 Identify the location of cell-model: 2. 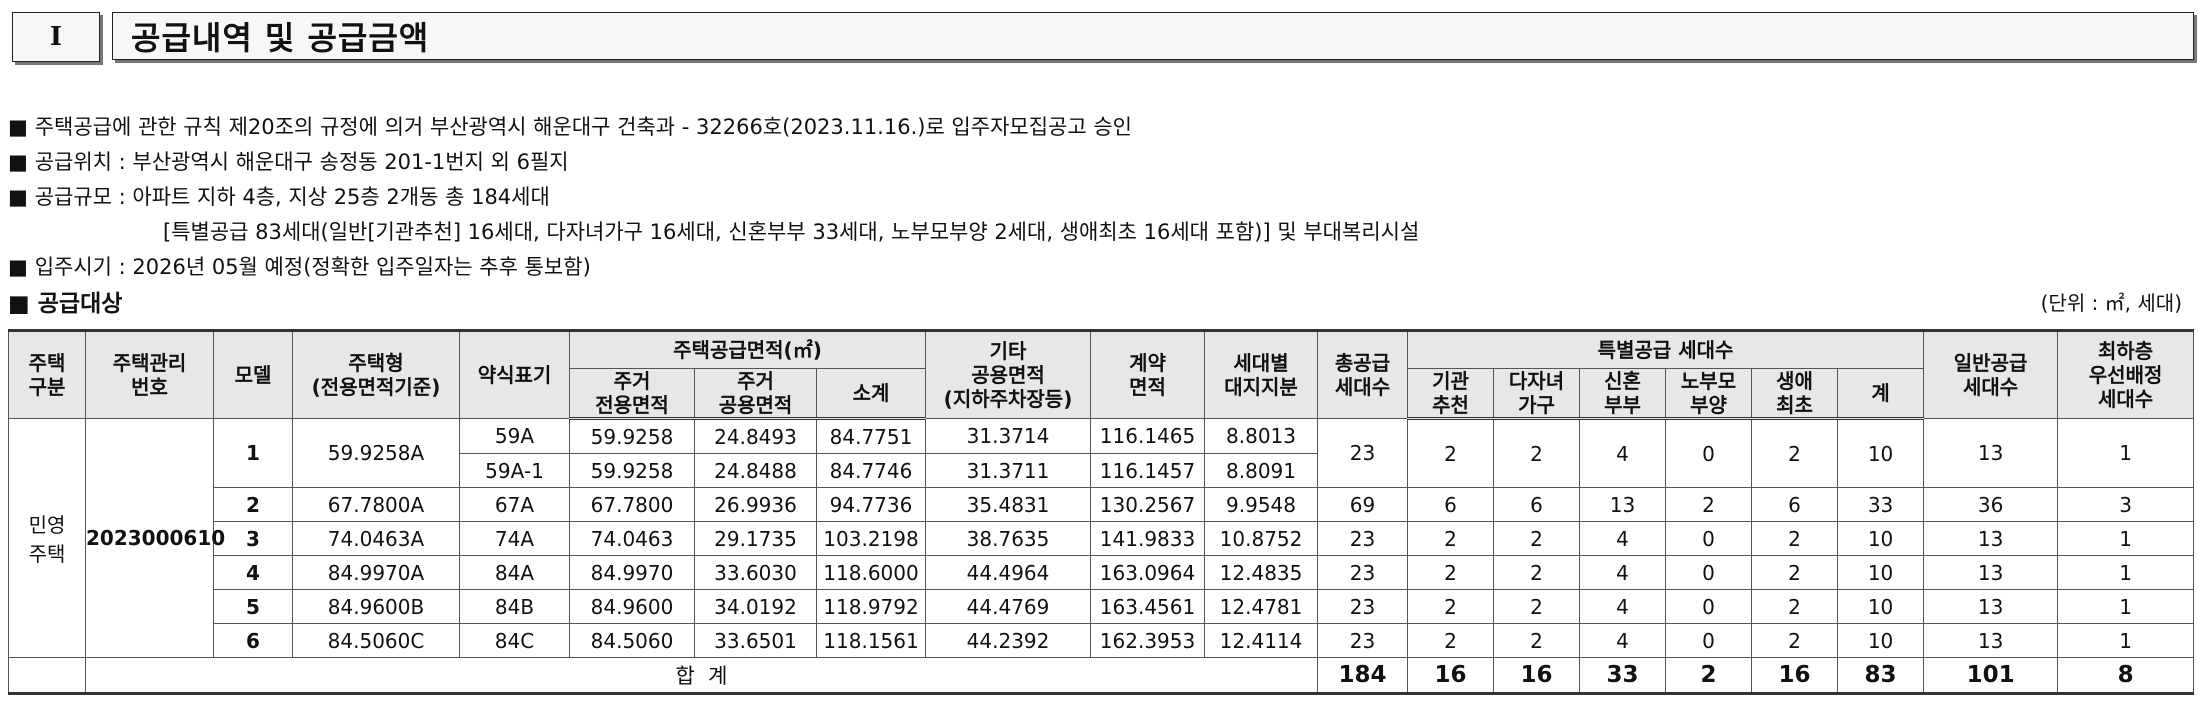
(253, 504).